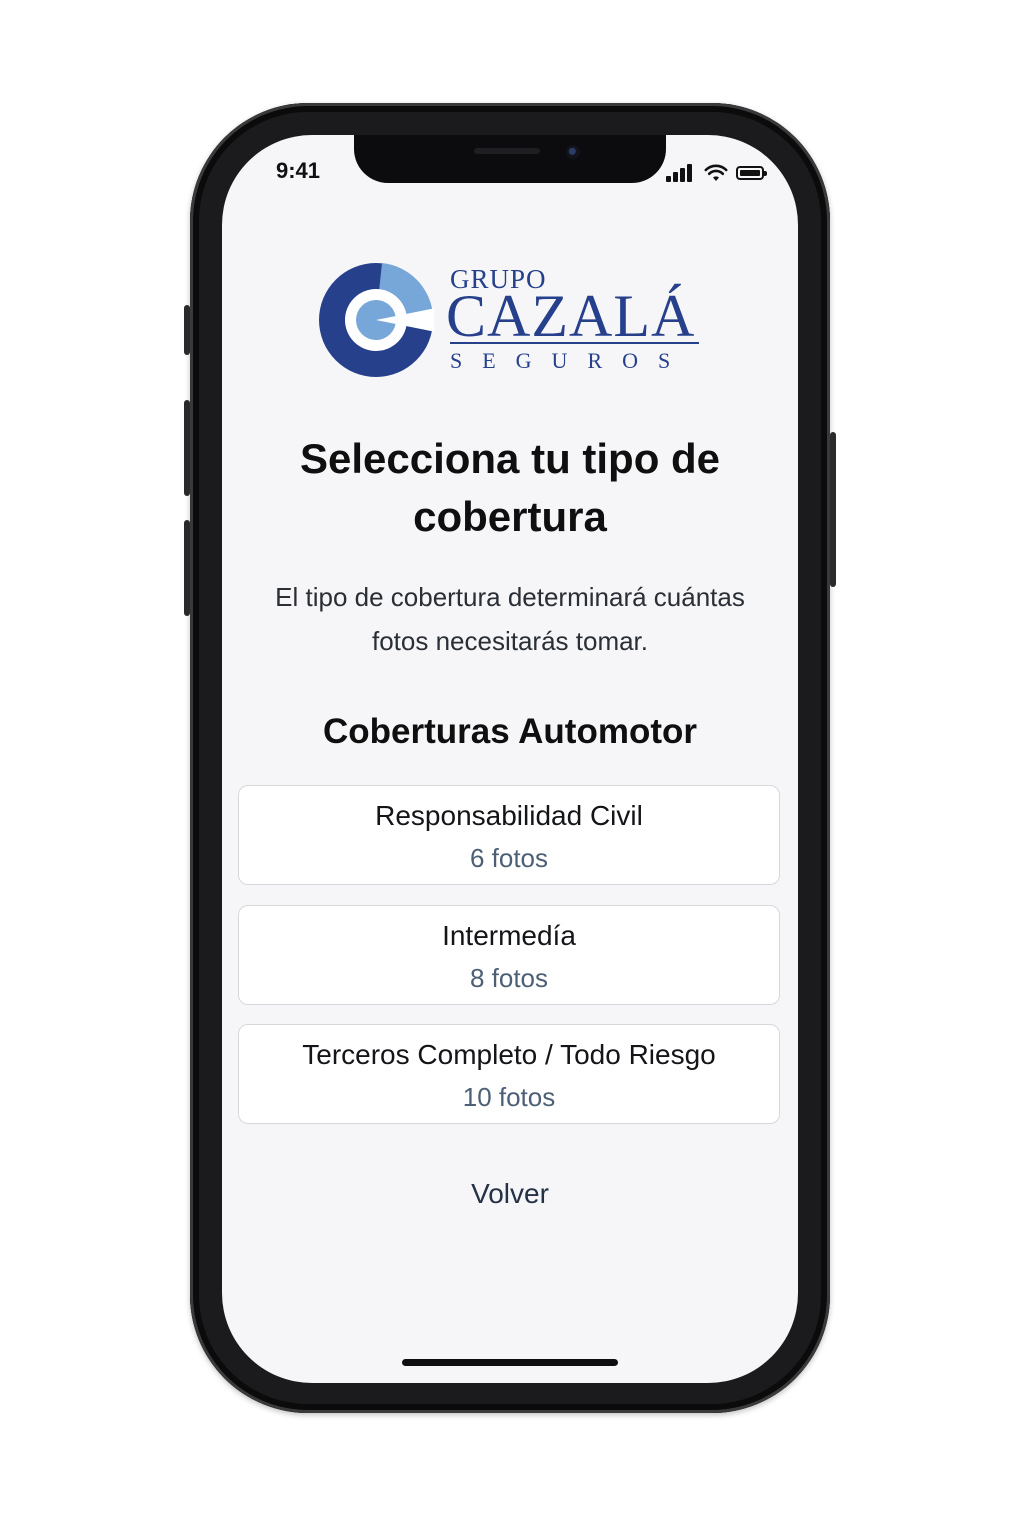  Describe the element at coordinates (681, 173) in the screenshot. I see `cellular-signal-icon` at that location.